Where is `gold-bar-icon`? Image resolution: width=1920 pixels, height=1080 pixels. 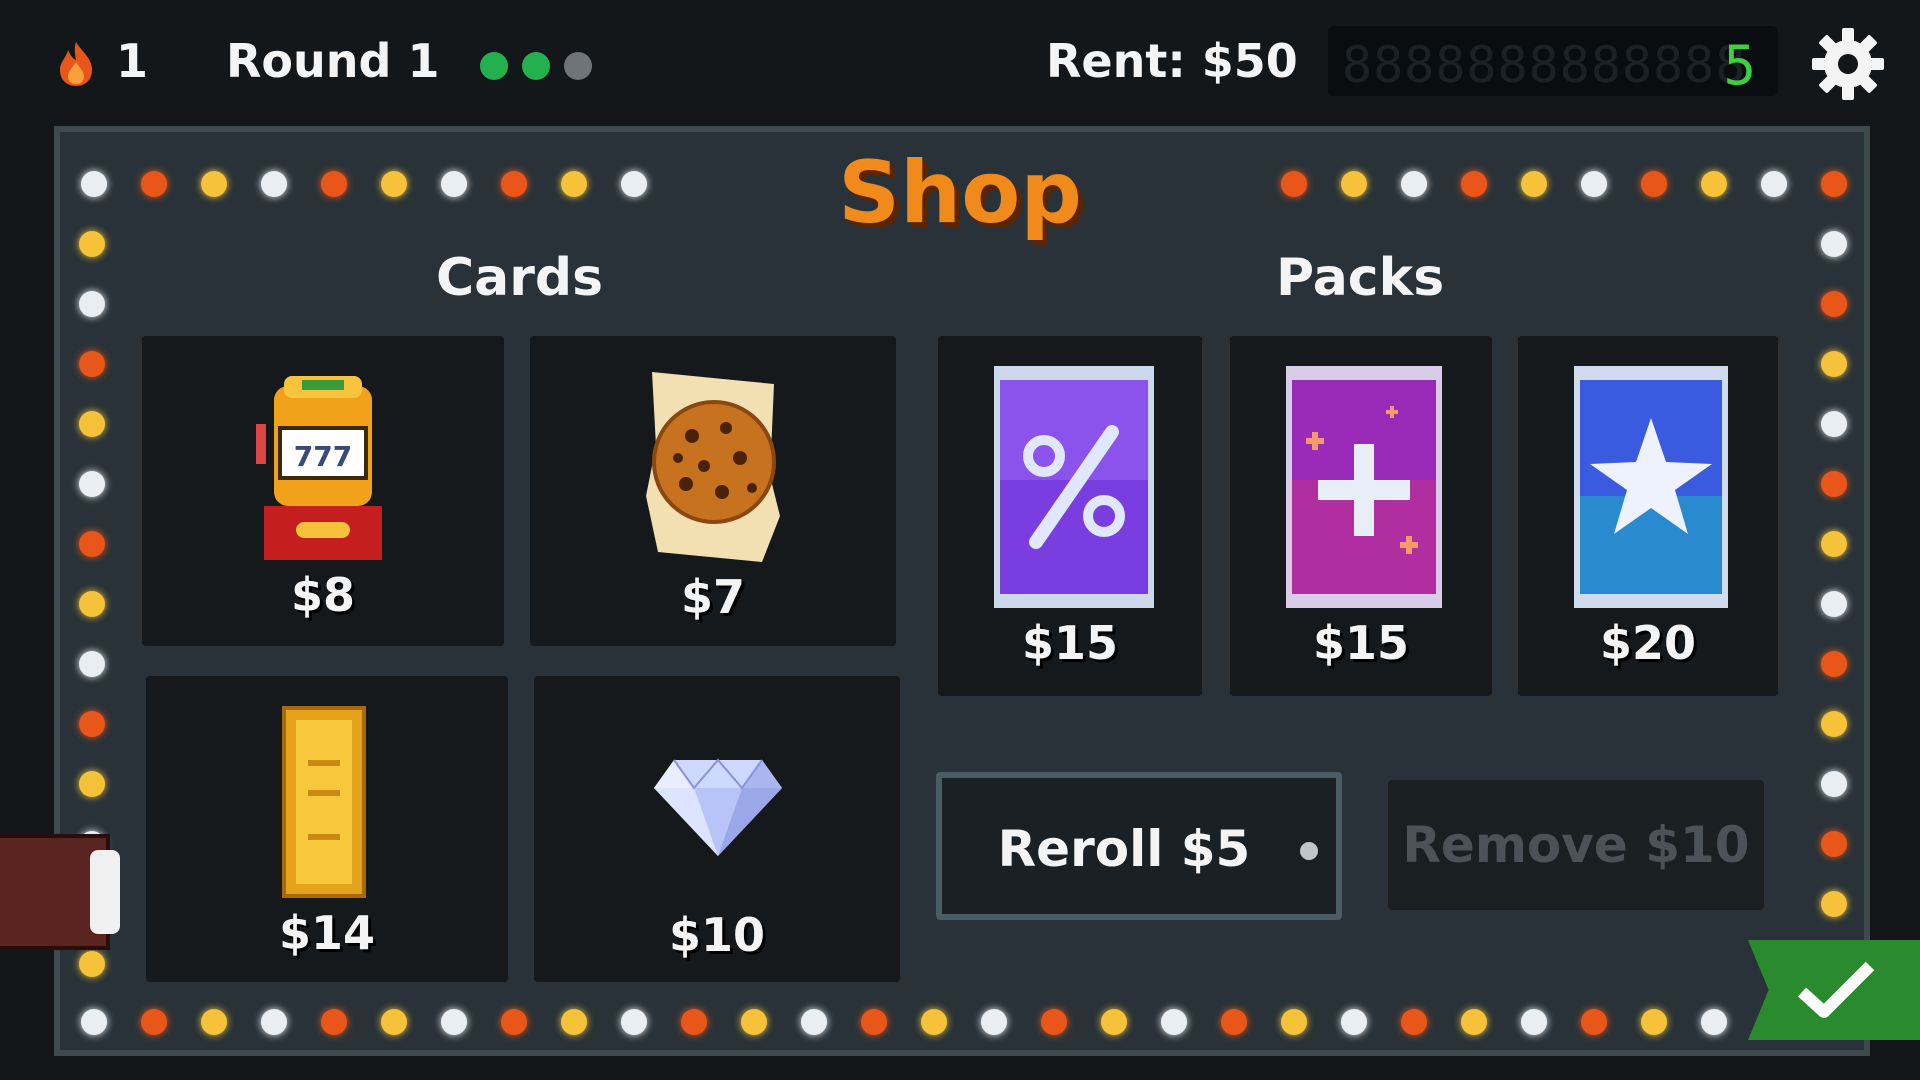
gold-bar-icon is located at coordinates (324, 802).